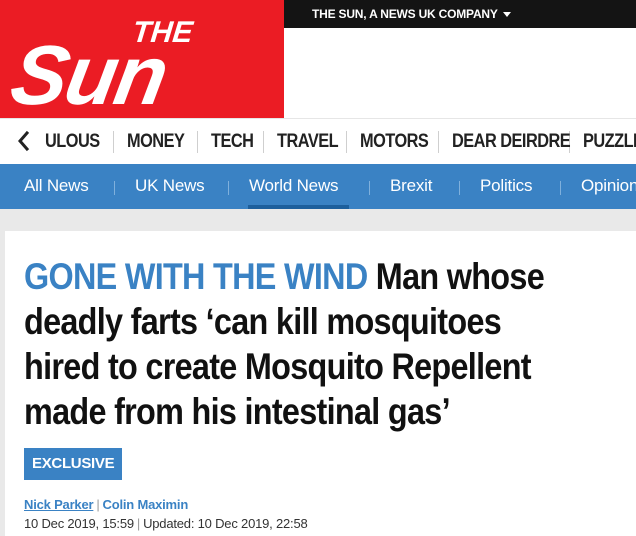  I want to click on section-nav-item-puzzles: PUZZLES, so click(609, 142).